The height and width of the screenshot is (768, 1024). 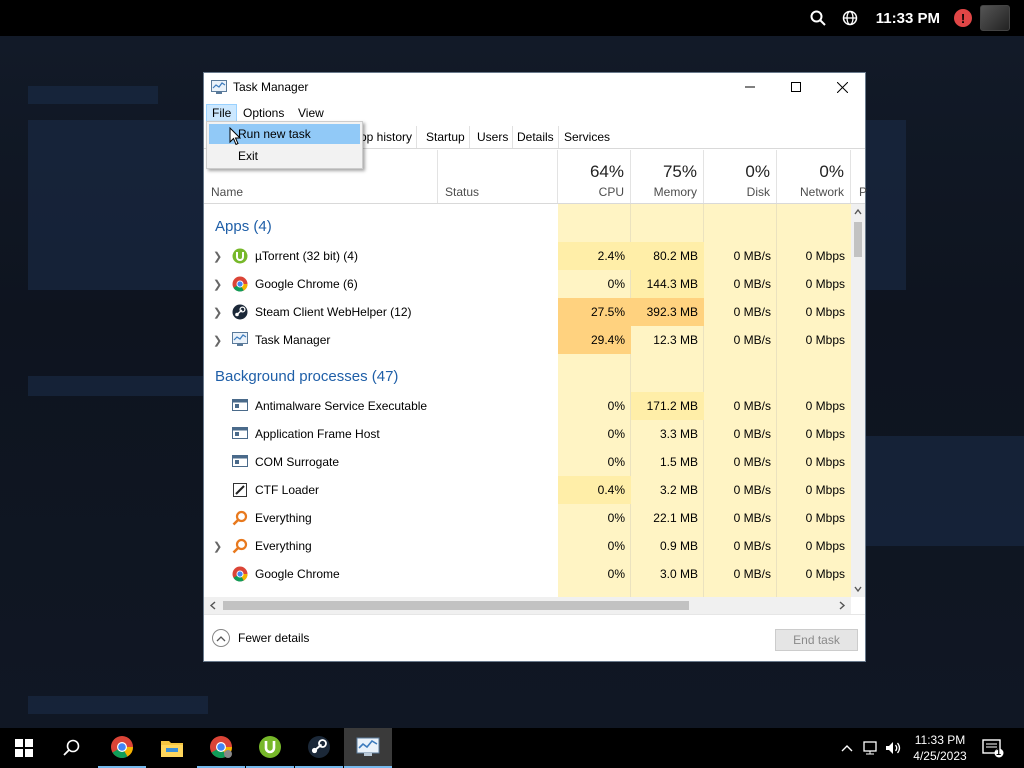 What do you see at coordinates (446, 137) in the screenshot?
I see `tab-startup: Startup` at bounding box center [446, 137].